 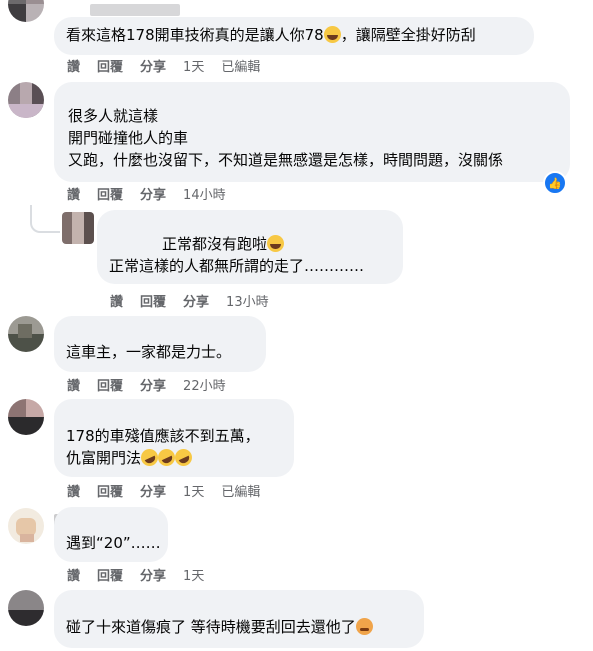 What do you see at coordinates (408, 35) in the screenshot?
I see `comment-text: ，讓隔壁全掛好防刮` at bounding box center [408, 35].